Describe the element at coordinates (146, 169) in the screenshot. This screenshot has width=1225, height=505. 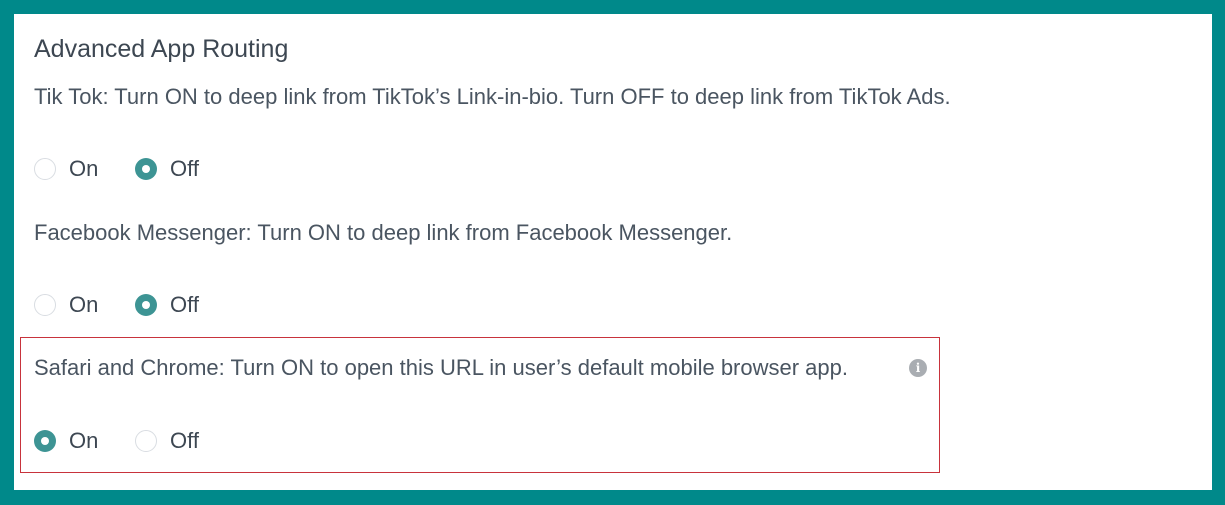
I see `tiktok-off-radio` at that location.